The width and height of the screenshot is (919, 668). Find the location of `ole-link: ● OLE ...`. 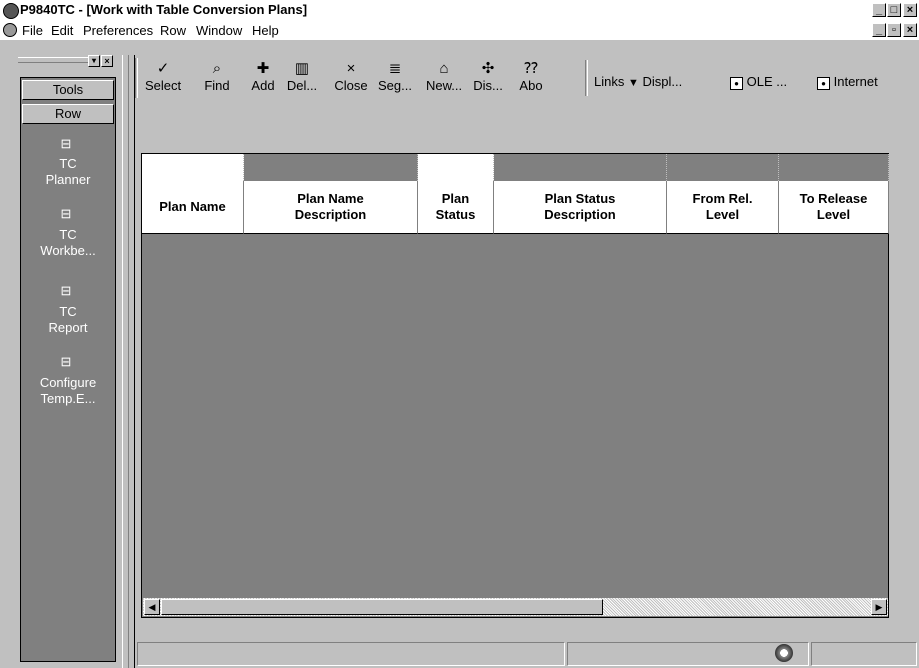

ole-link: ● OLE ... is located at coordinates (758, 82).